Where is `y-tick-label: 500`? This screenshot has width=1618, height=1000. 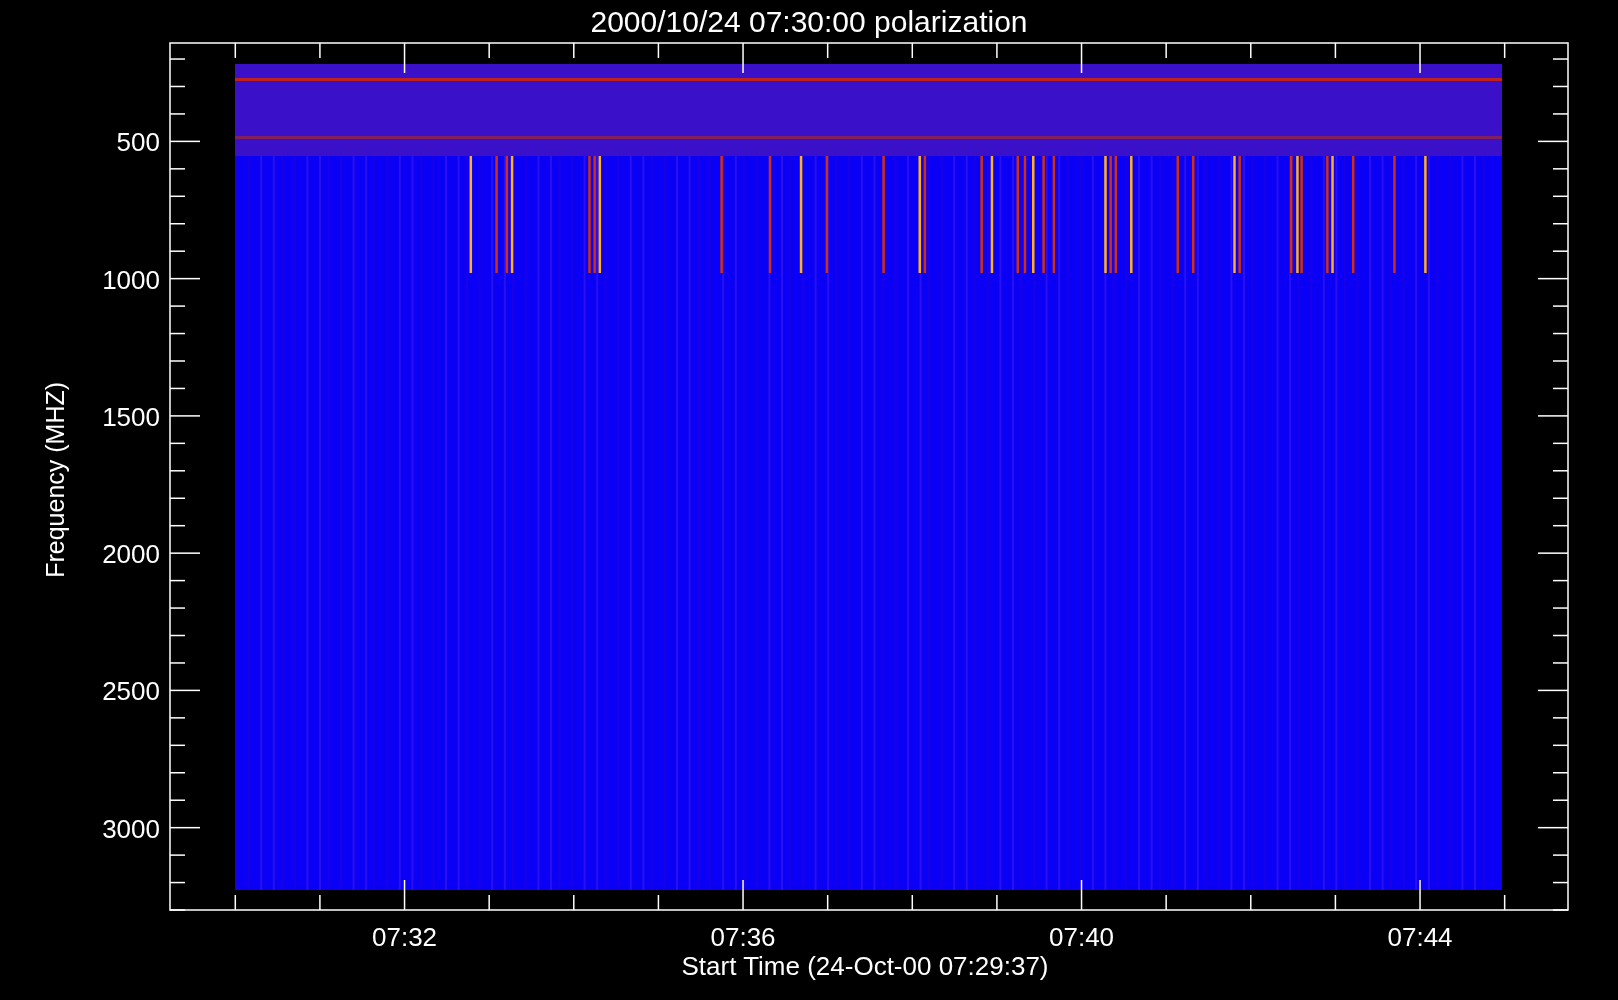 y-tick-label: 500 is located at coordinates (138, 142).